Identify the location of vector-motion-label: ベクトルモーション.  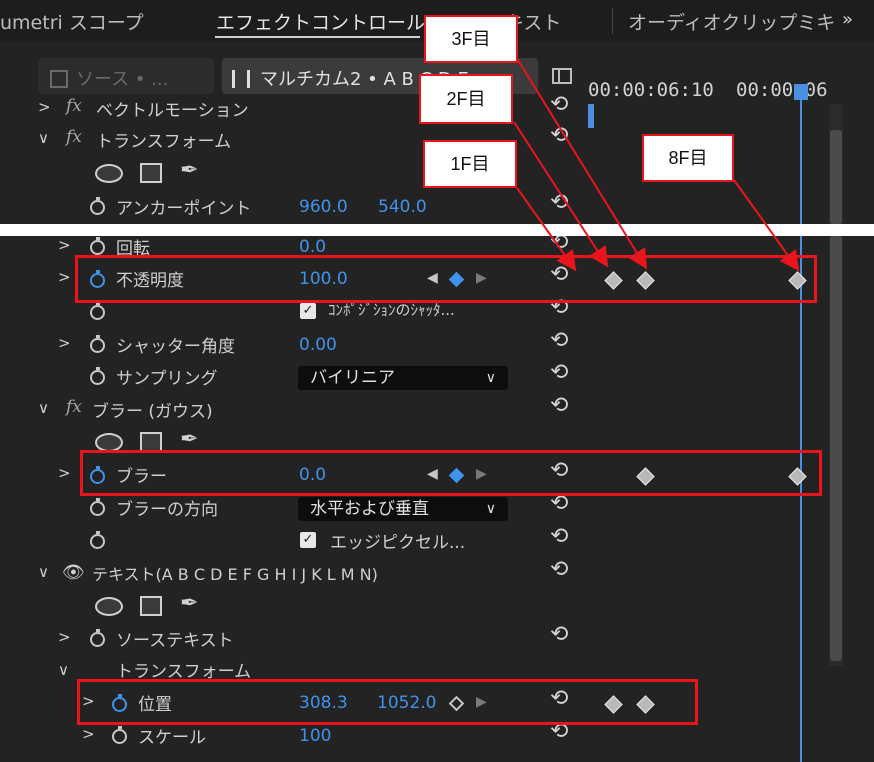
(172, 111).